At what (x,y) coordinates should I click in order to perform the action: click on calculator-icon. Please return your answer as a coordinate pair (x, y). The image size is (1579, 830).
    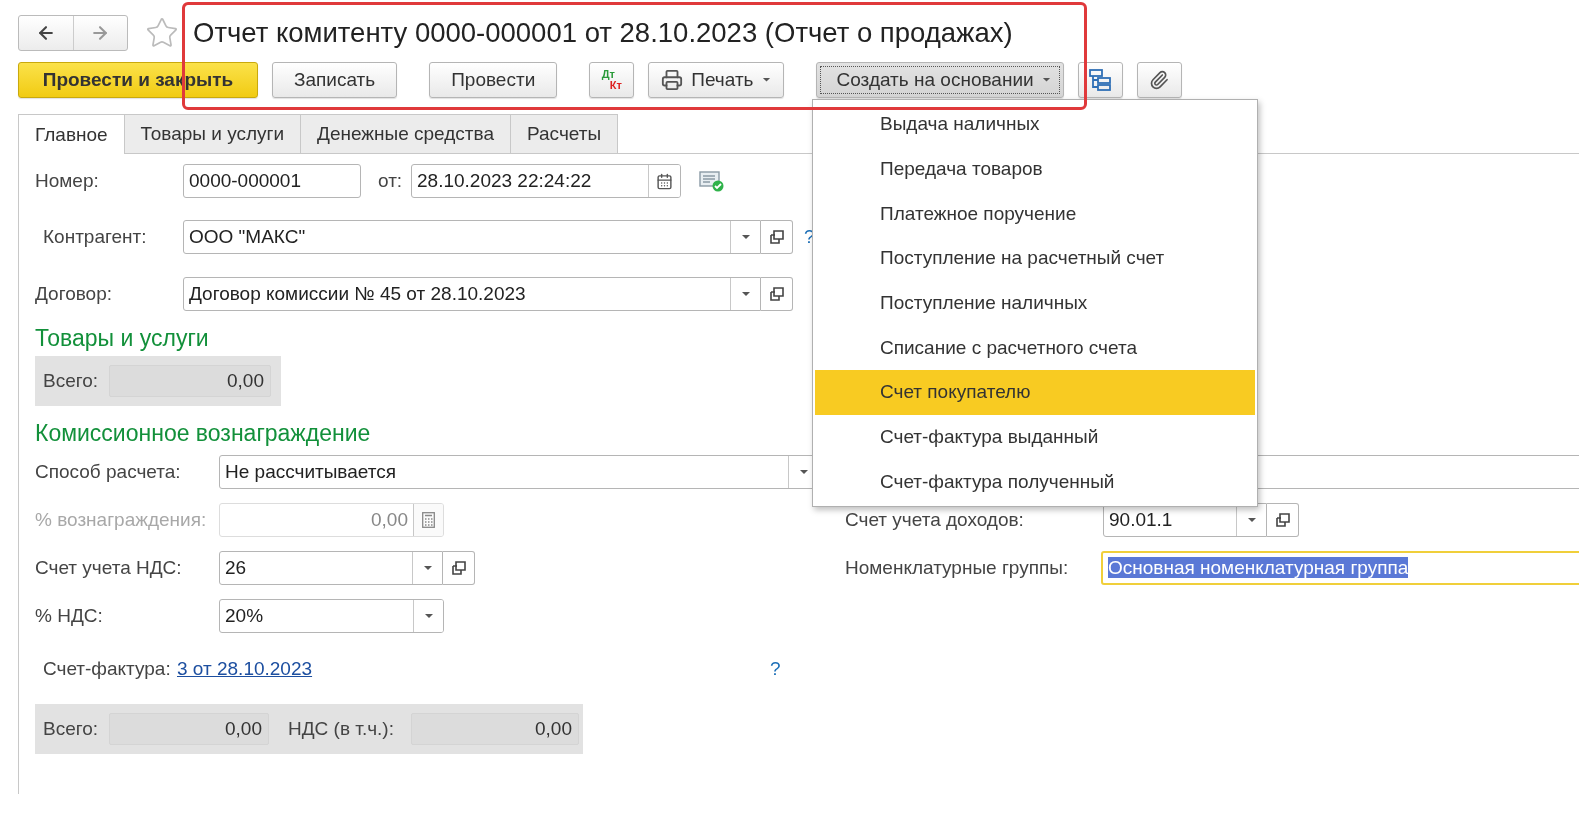
    Looking at the image, I should click on (428, 520).